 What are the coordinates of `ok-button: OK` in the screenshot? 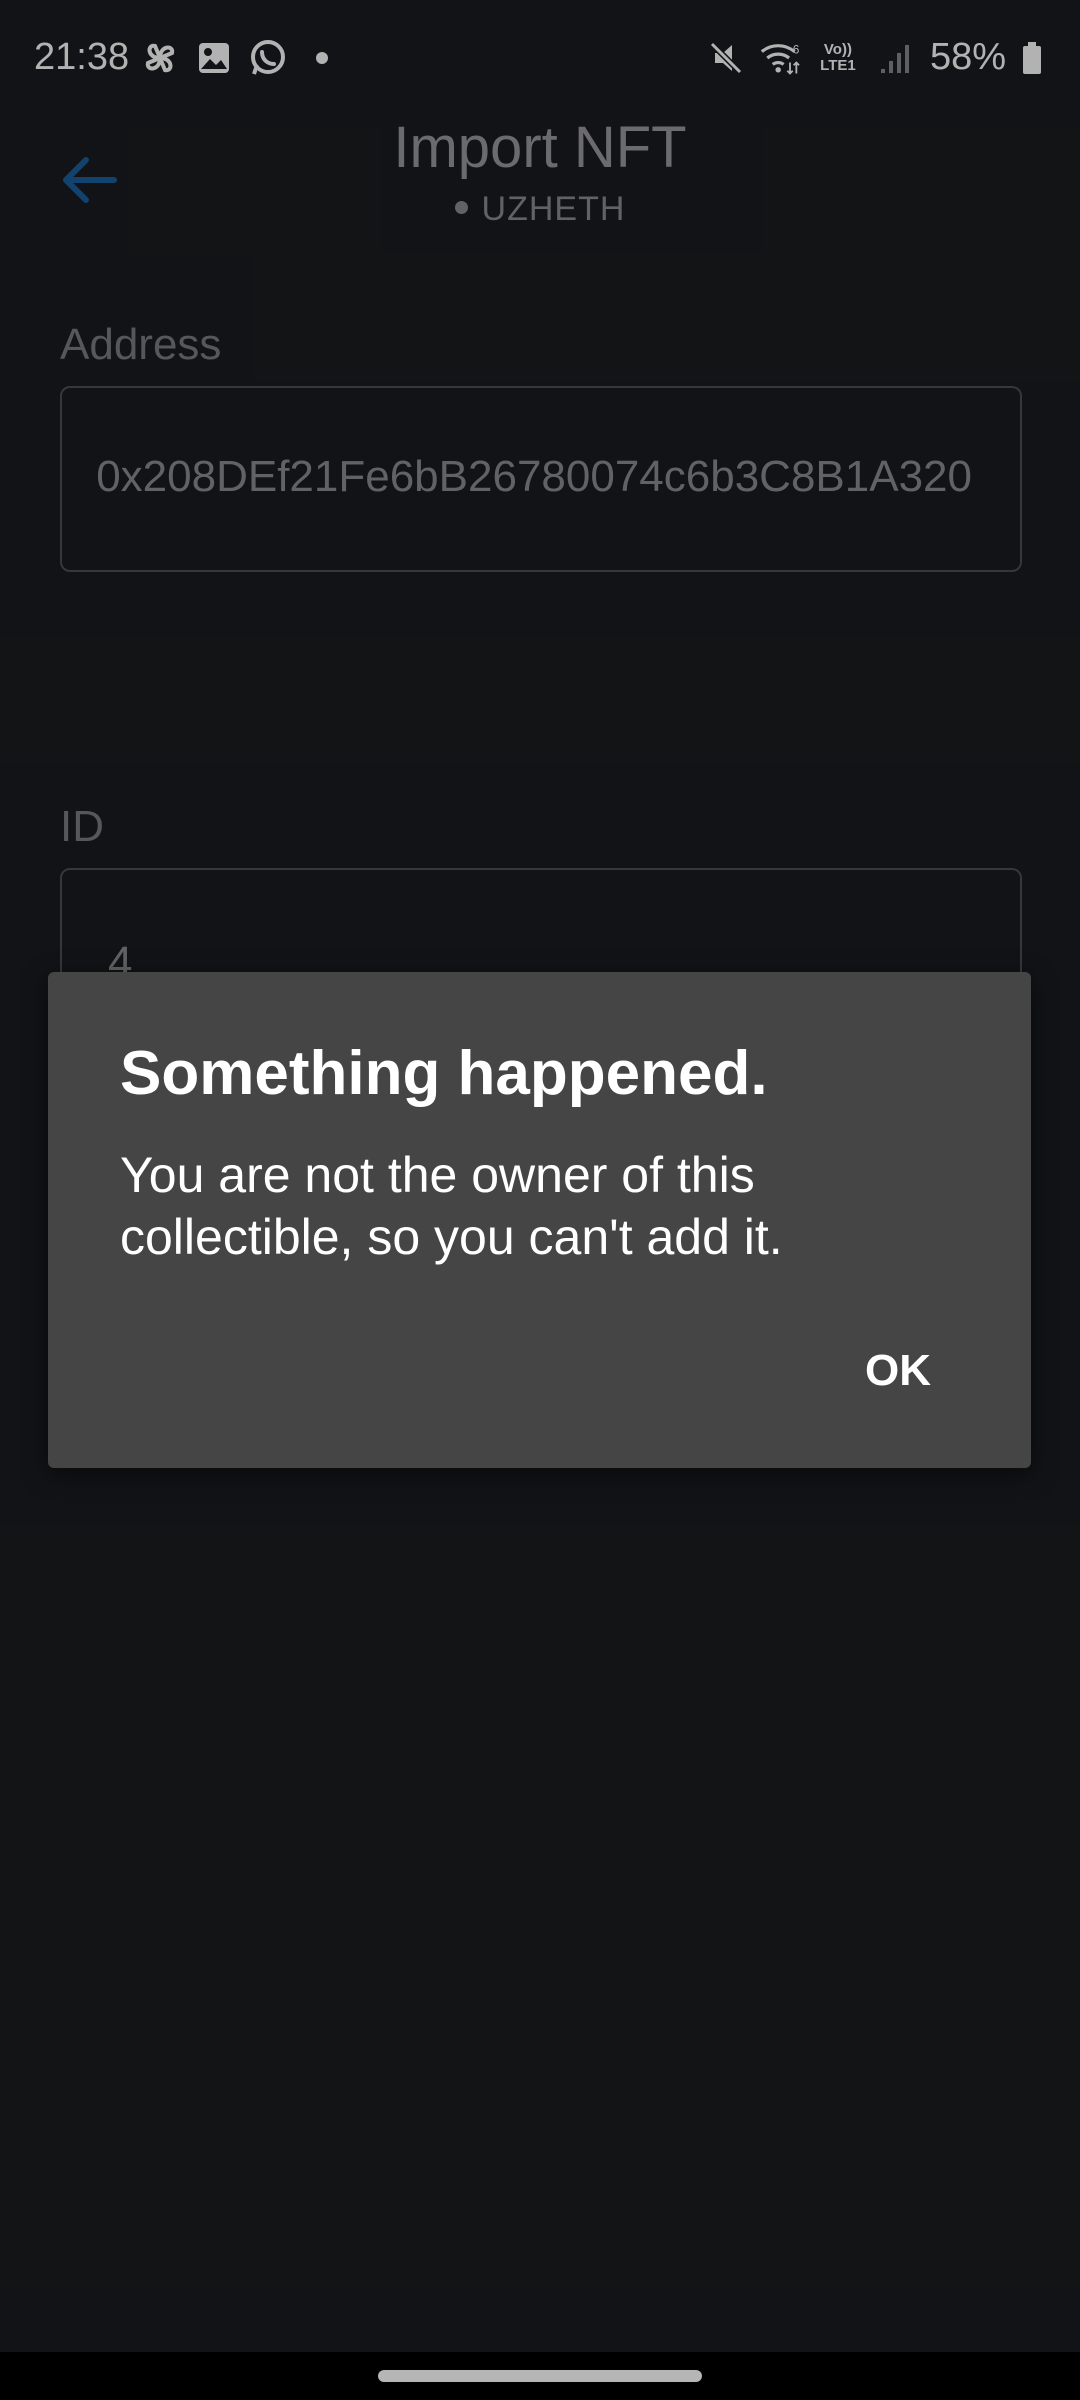 It's located at (898, 1371).